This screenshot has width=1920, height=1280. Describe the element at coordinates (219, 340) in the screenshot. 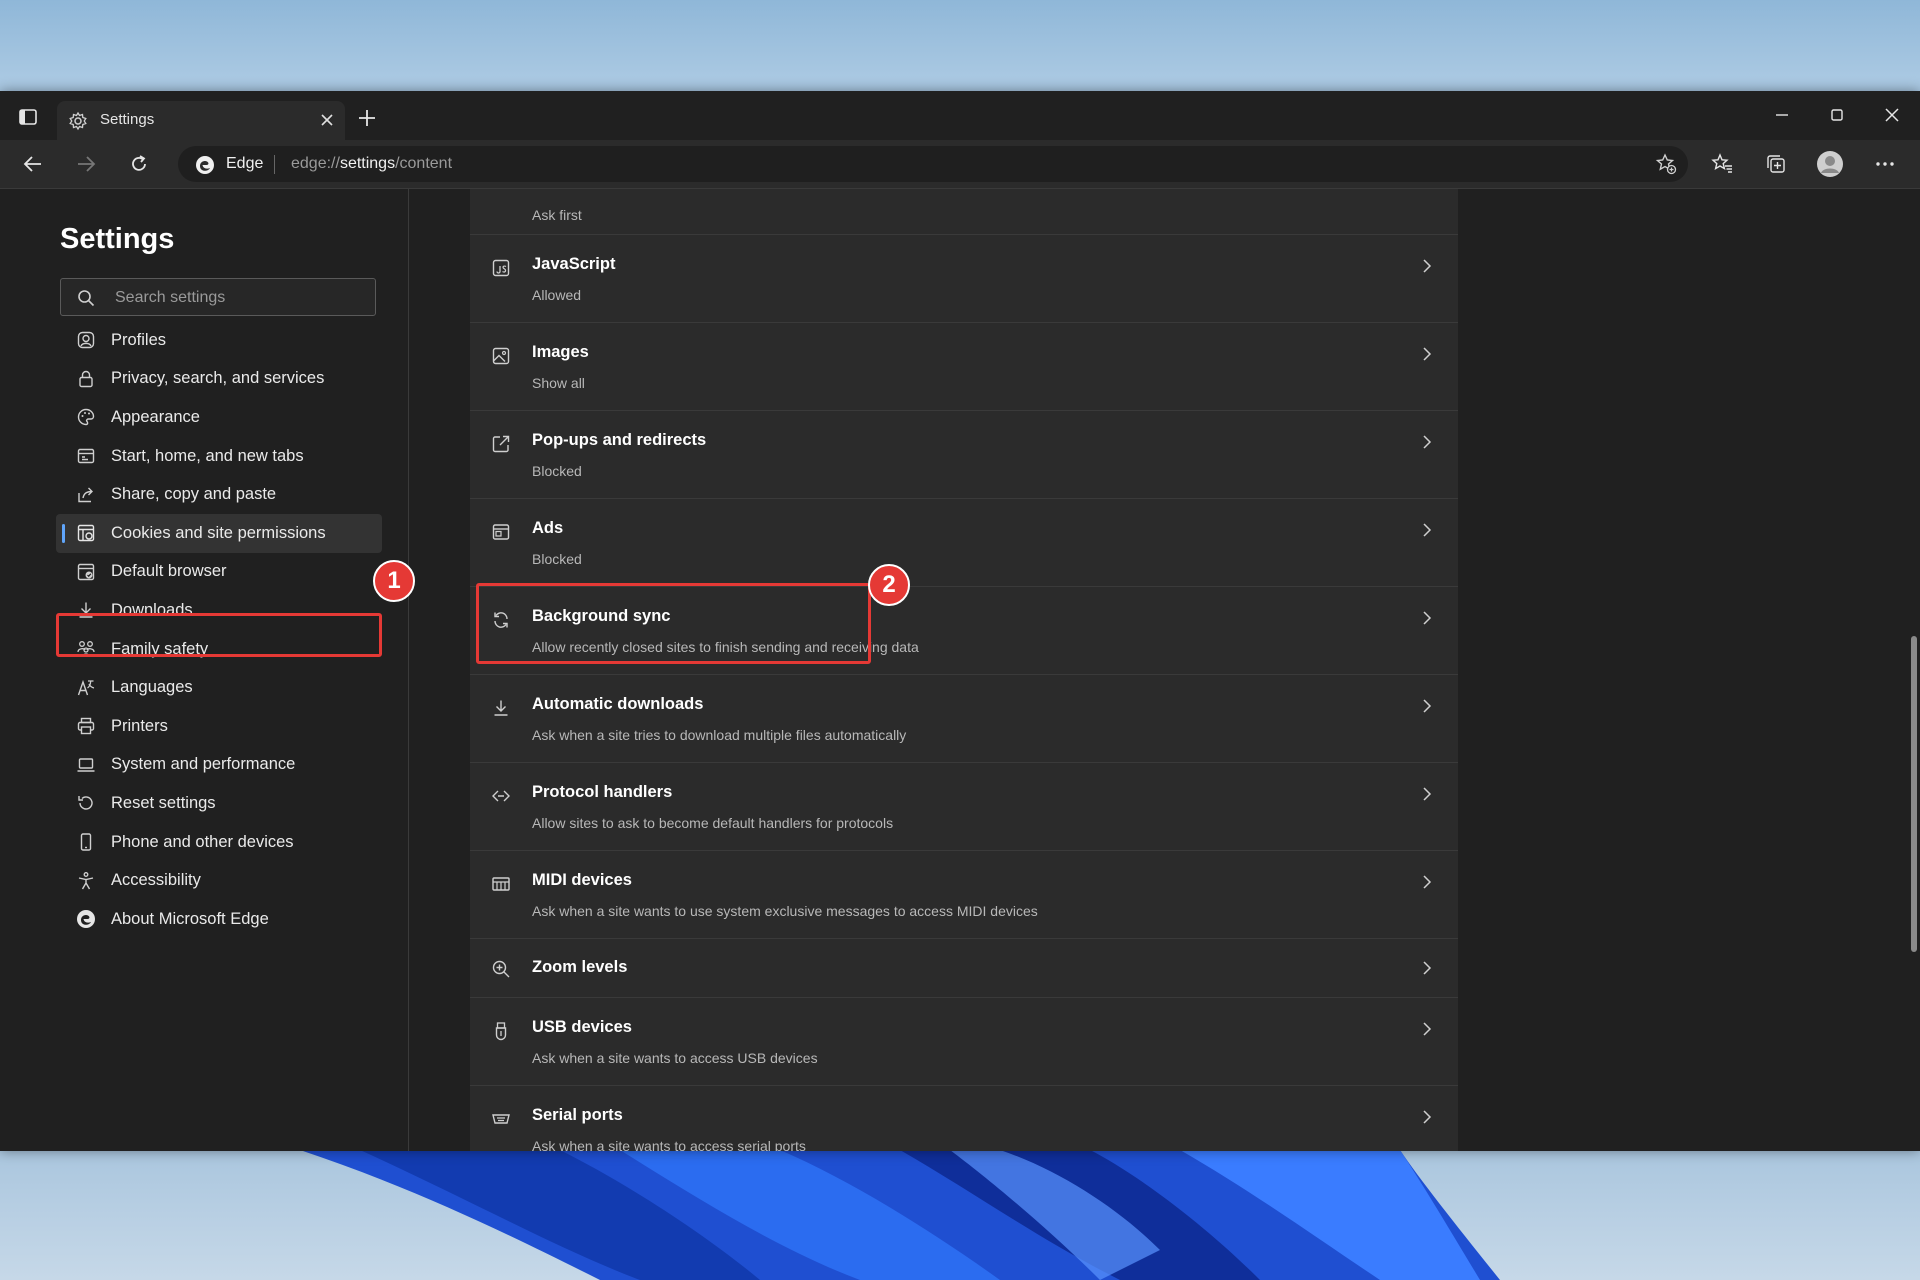

I see `sidebar-item-profiles: Profiles` at that location.